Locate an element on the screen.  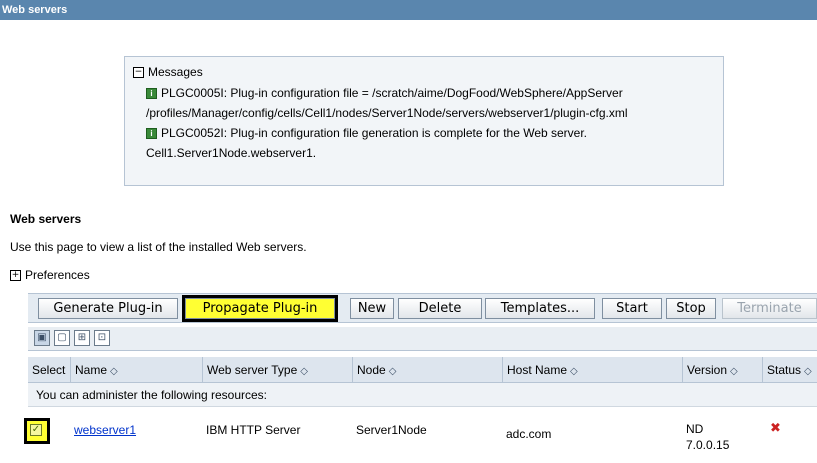
start-button: Start is located at coordinates (632, 308).